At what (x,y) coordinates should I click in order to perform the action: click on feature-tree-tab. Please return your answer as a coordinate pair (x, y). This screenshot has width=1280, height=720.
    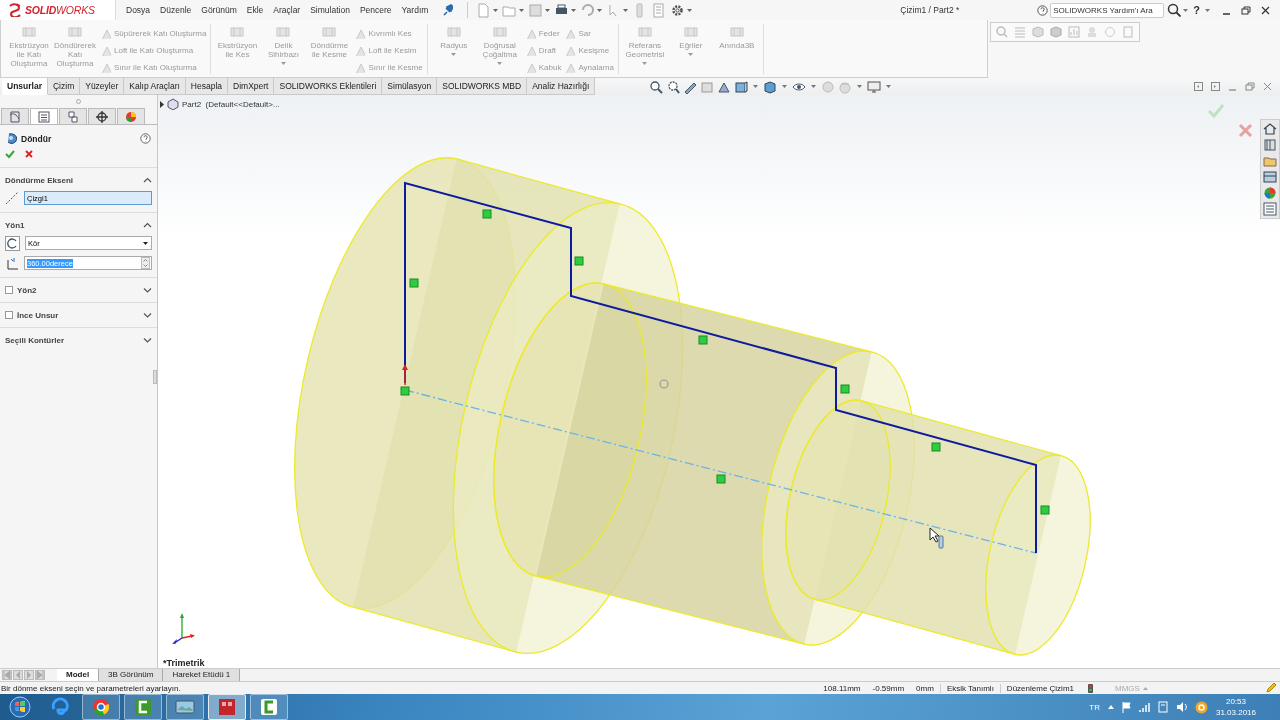
    Looking at the image, I should click on (15, 116).